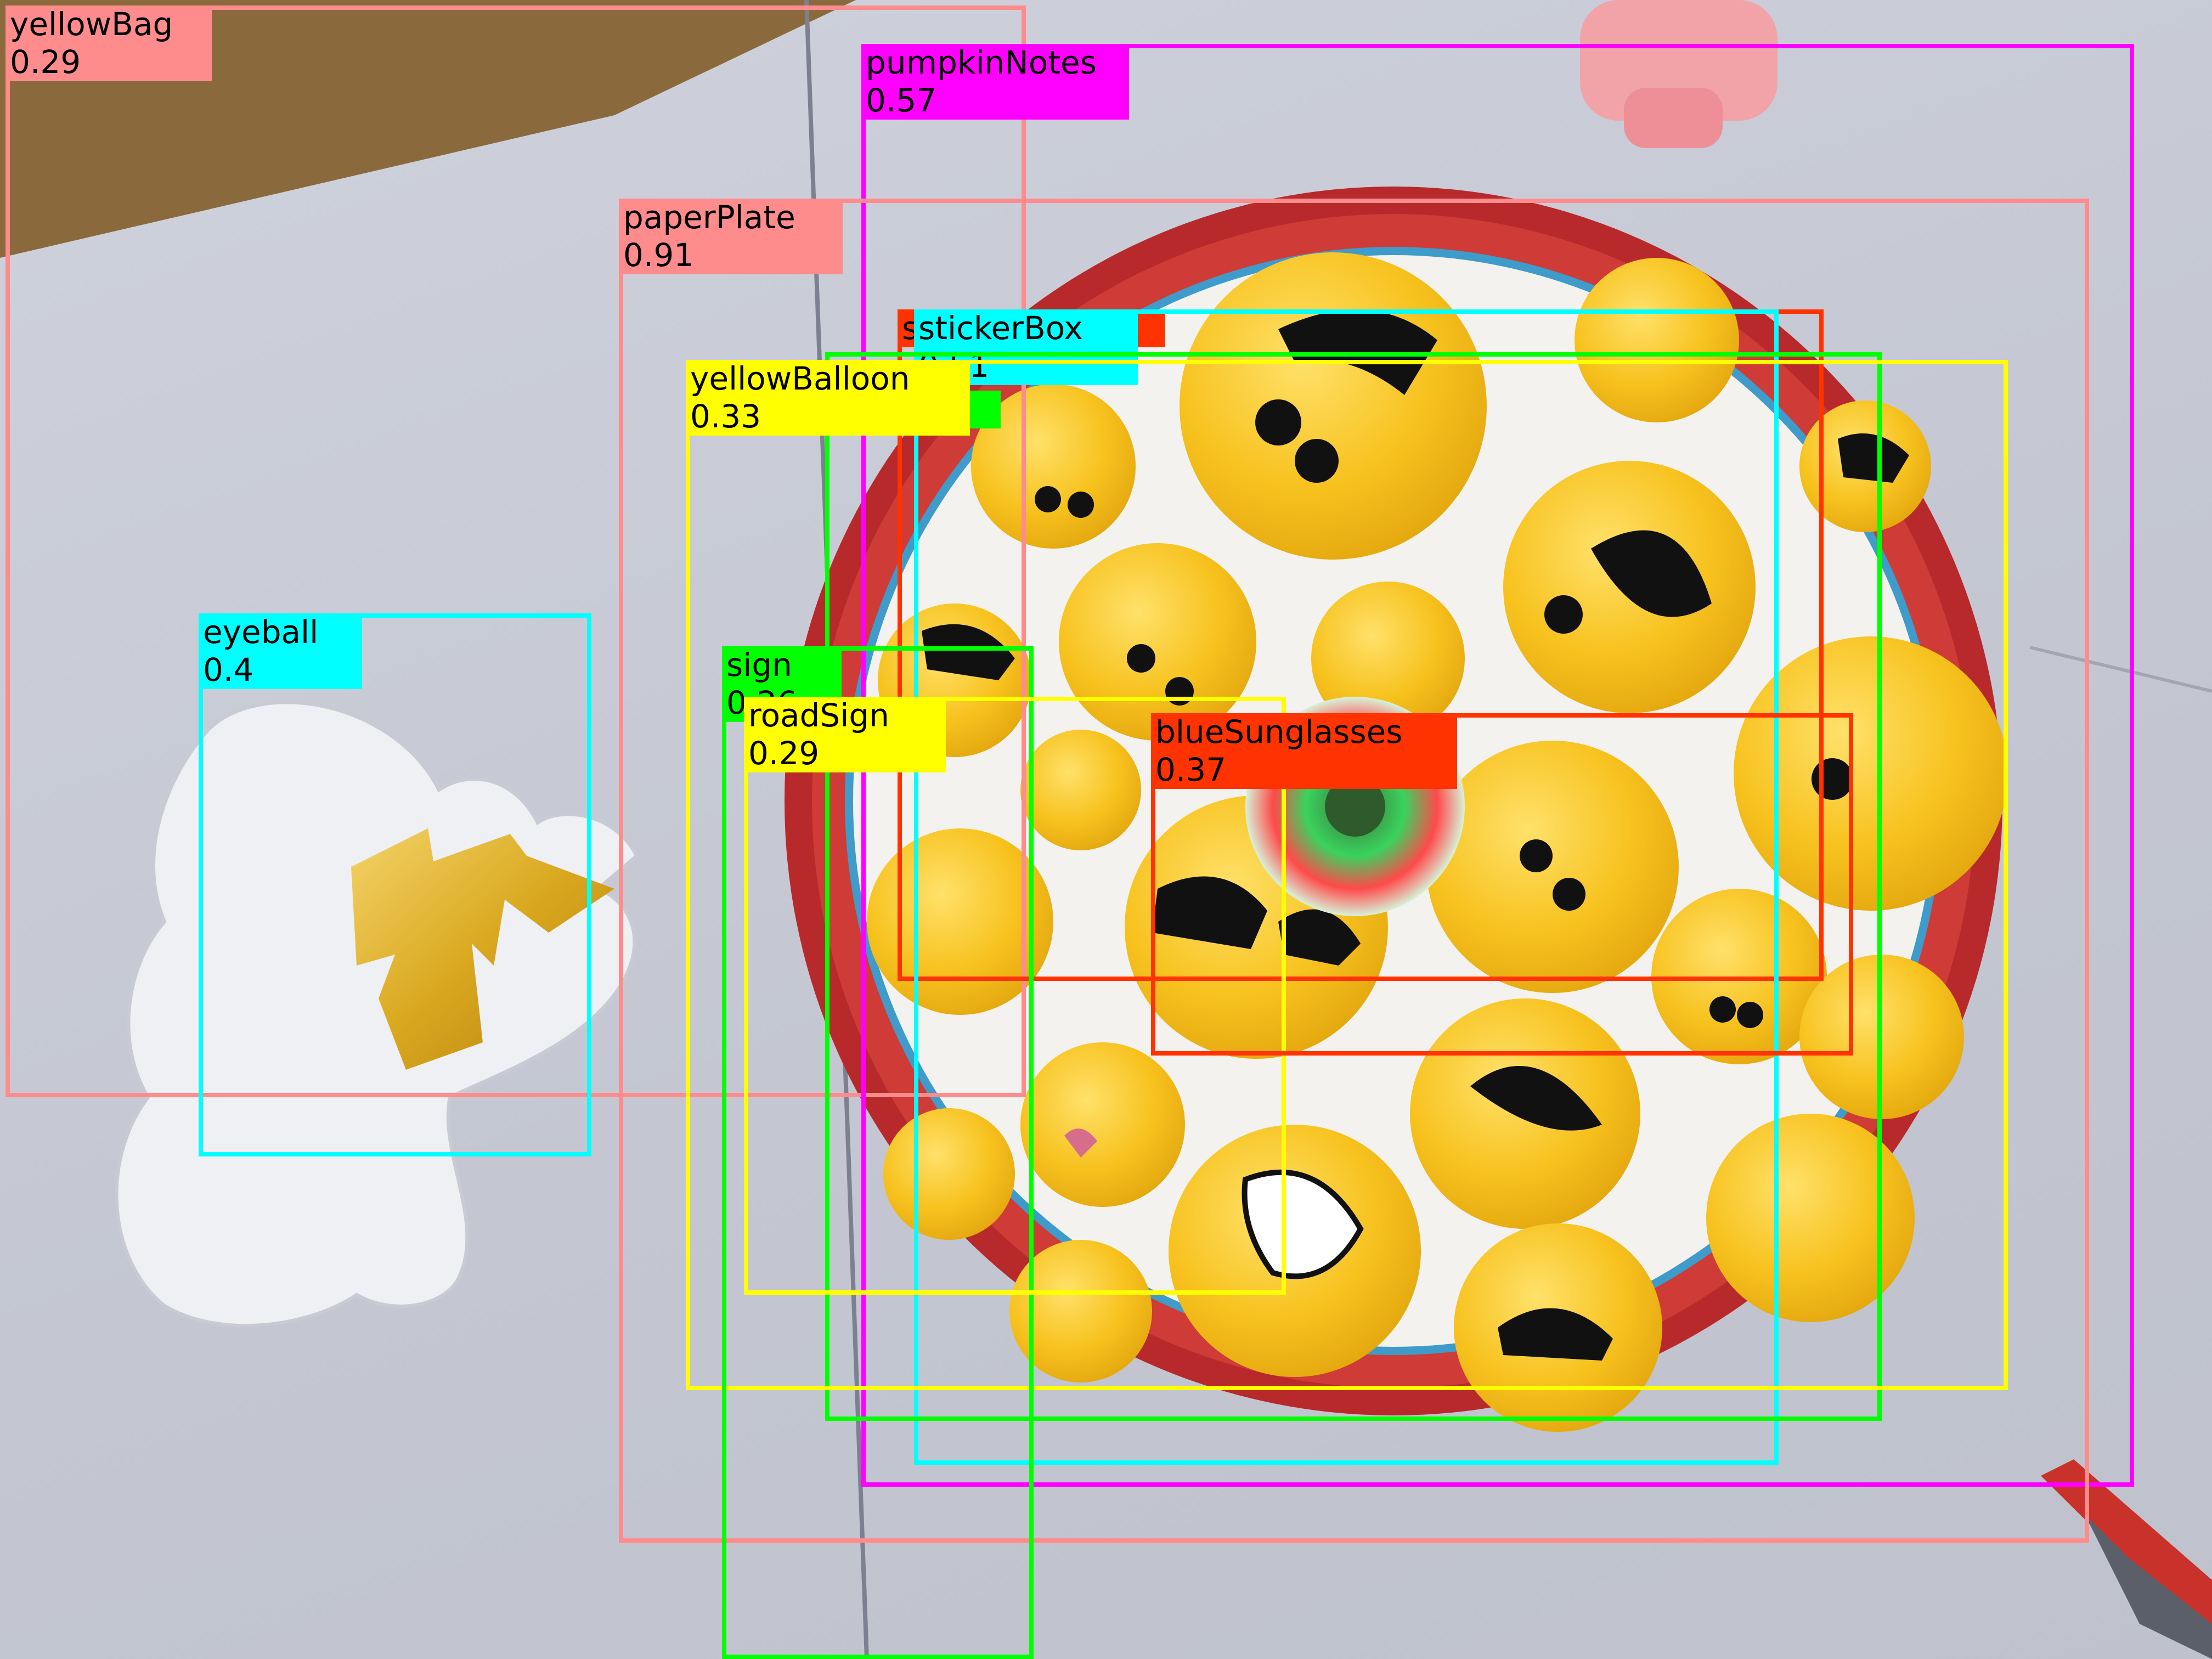  I want to click on detection-class-name: blueSunglasses, so click(1279, 732).